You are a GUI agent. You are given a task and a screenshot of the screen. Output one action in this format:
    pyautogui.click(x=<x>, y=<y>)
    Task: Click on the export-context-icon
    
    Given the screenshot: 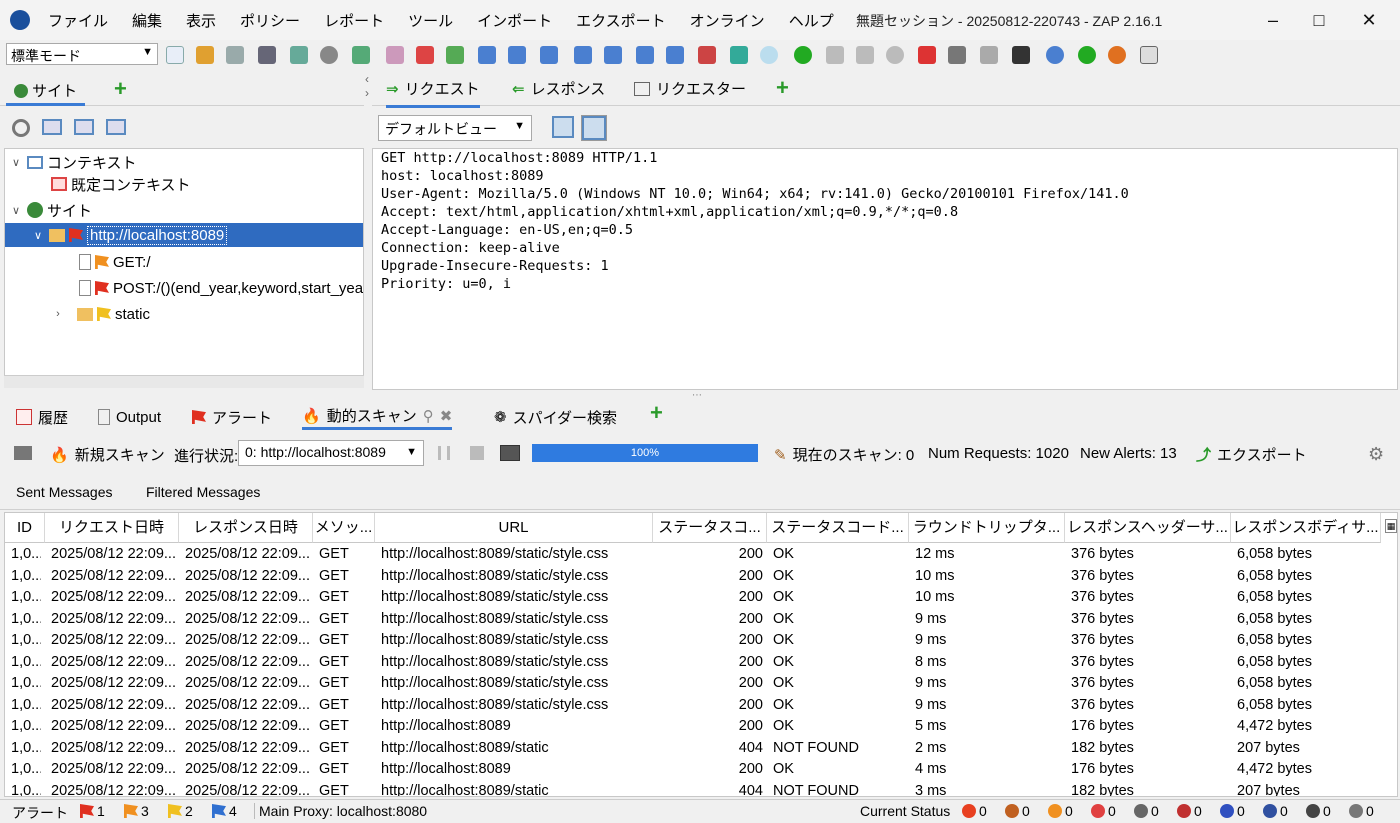 What is the action you would take?
    pyautogui.click(x=116, y=127)
    